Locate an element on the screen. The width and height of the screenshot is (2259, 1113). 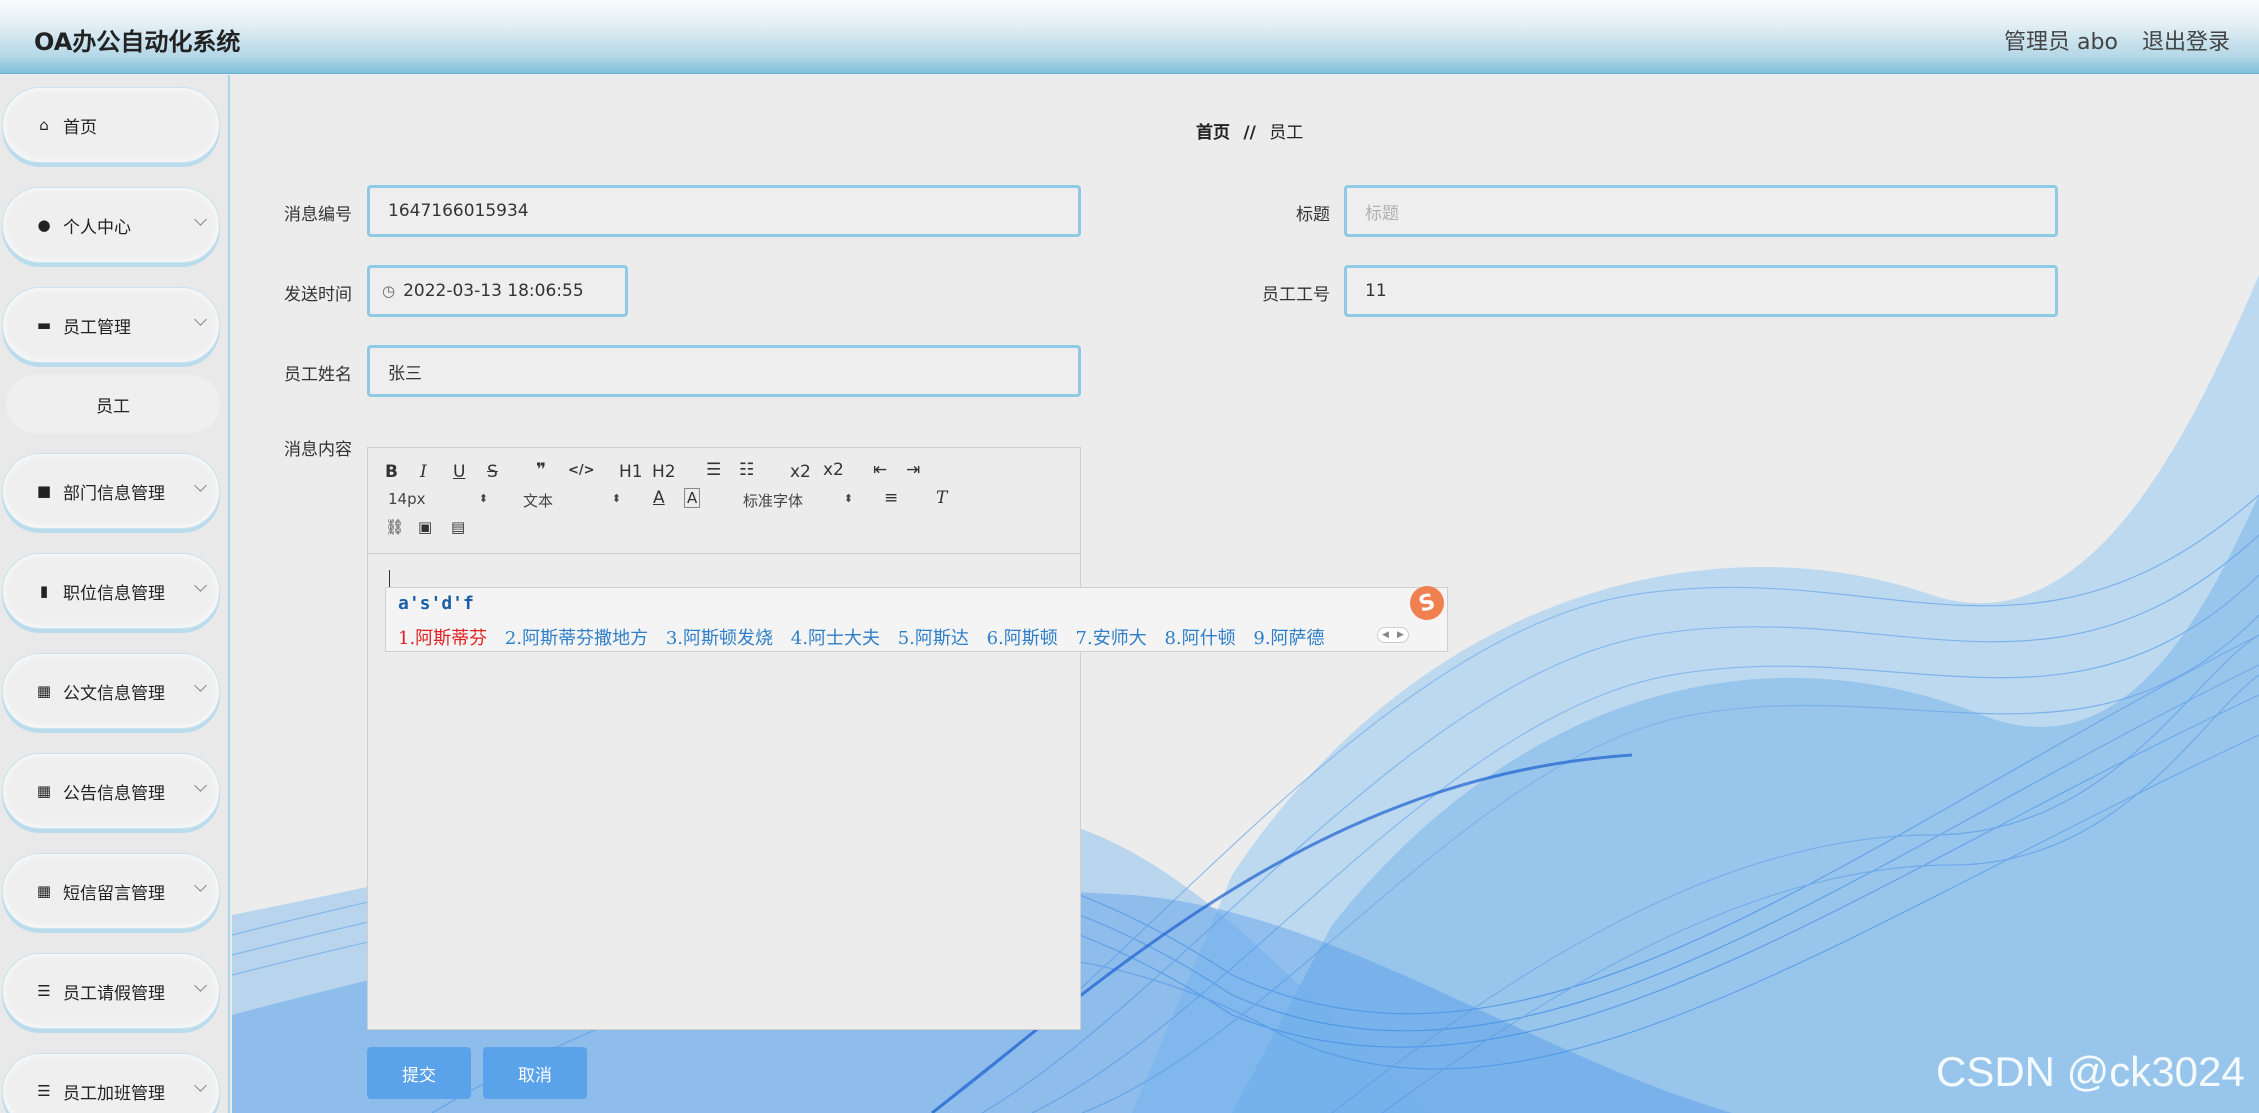
sidebar-item-label: 公文信息管理 is located at coordinates (114, 693).